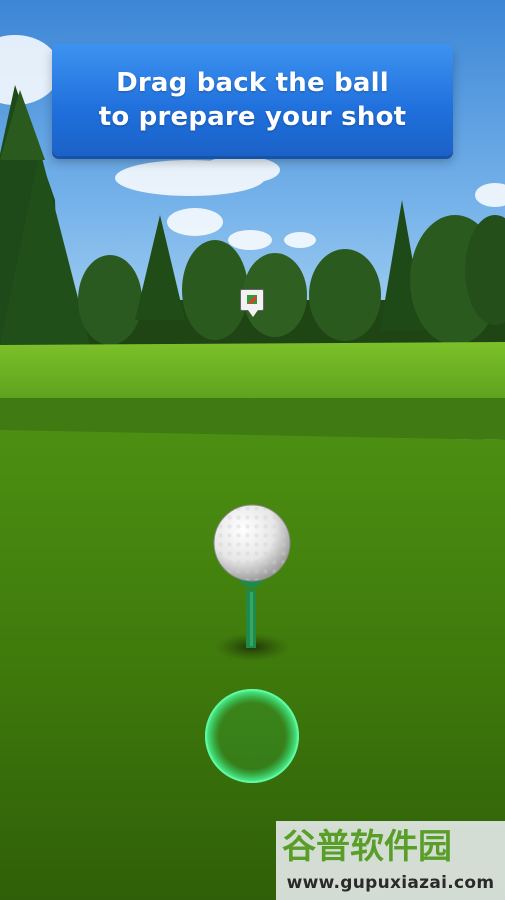 This screenshot has width=505, height=900. I want to click on flag-pin-icon, so click(252, 303).